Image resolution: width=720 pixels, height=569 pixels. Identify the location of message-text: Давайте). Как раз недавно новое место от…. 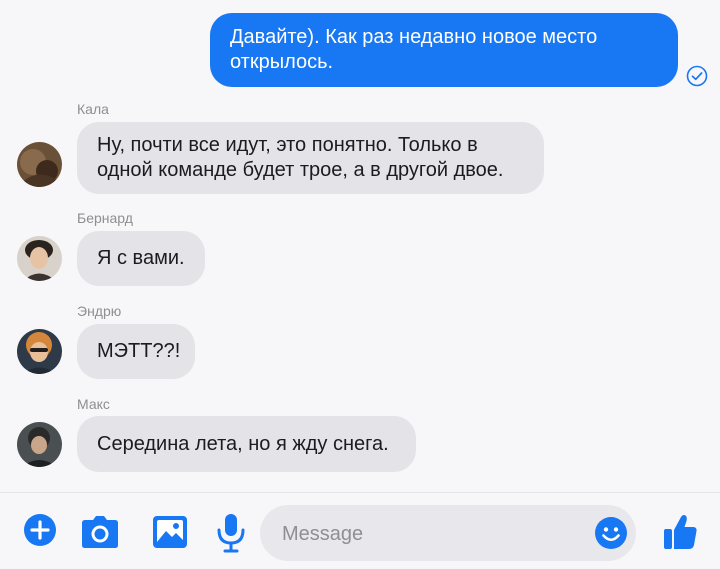
(414, 49).